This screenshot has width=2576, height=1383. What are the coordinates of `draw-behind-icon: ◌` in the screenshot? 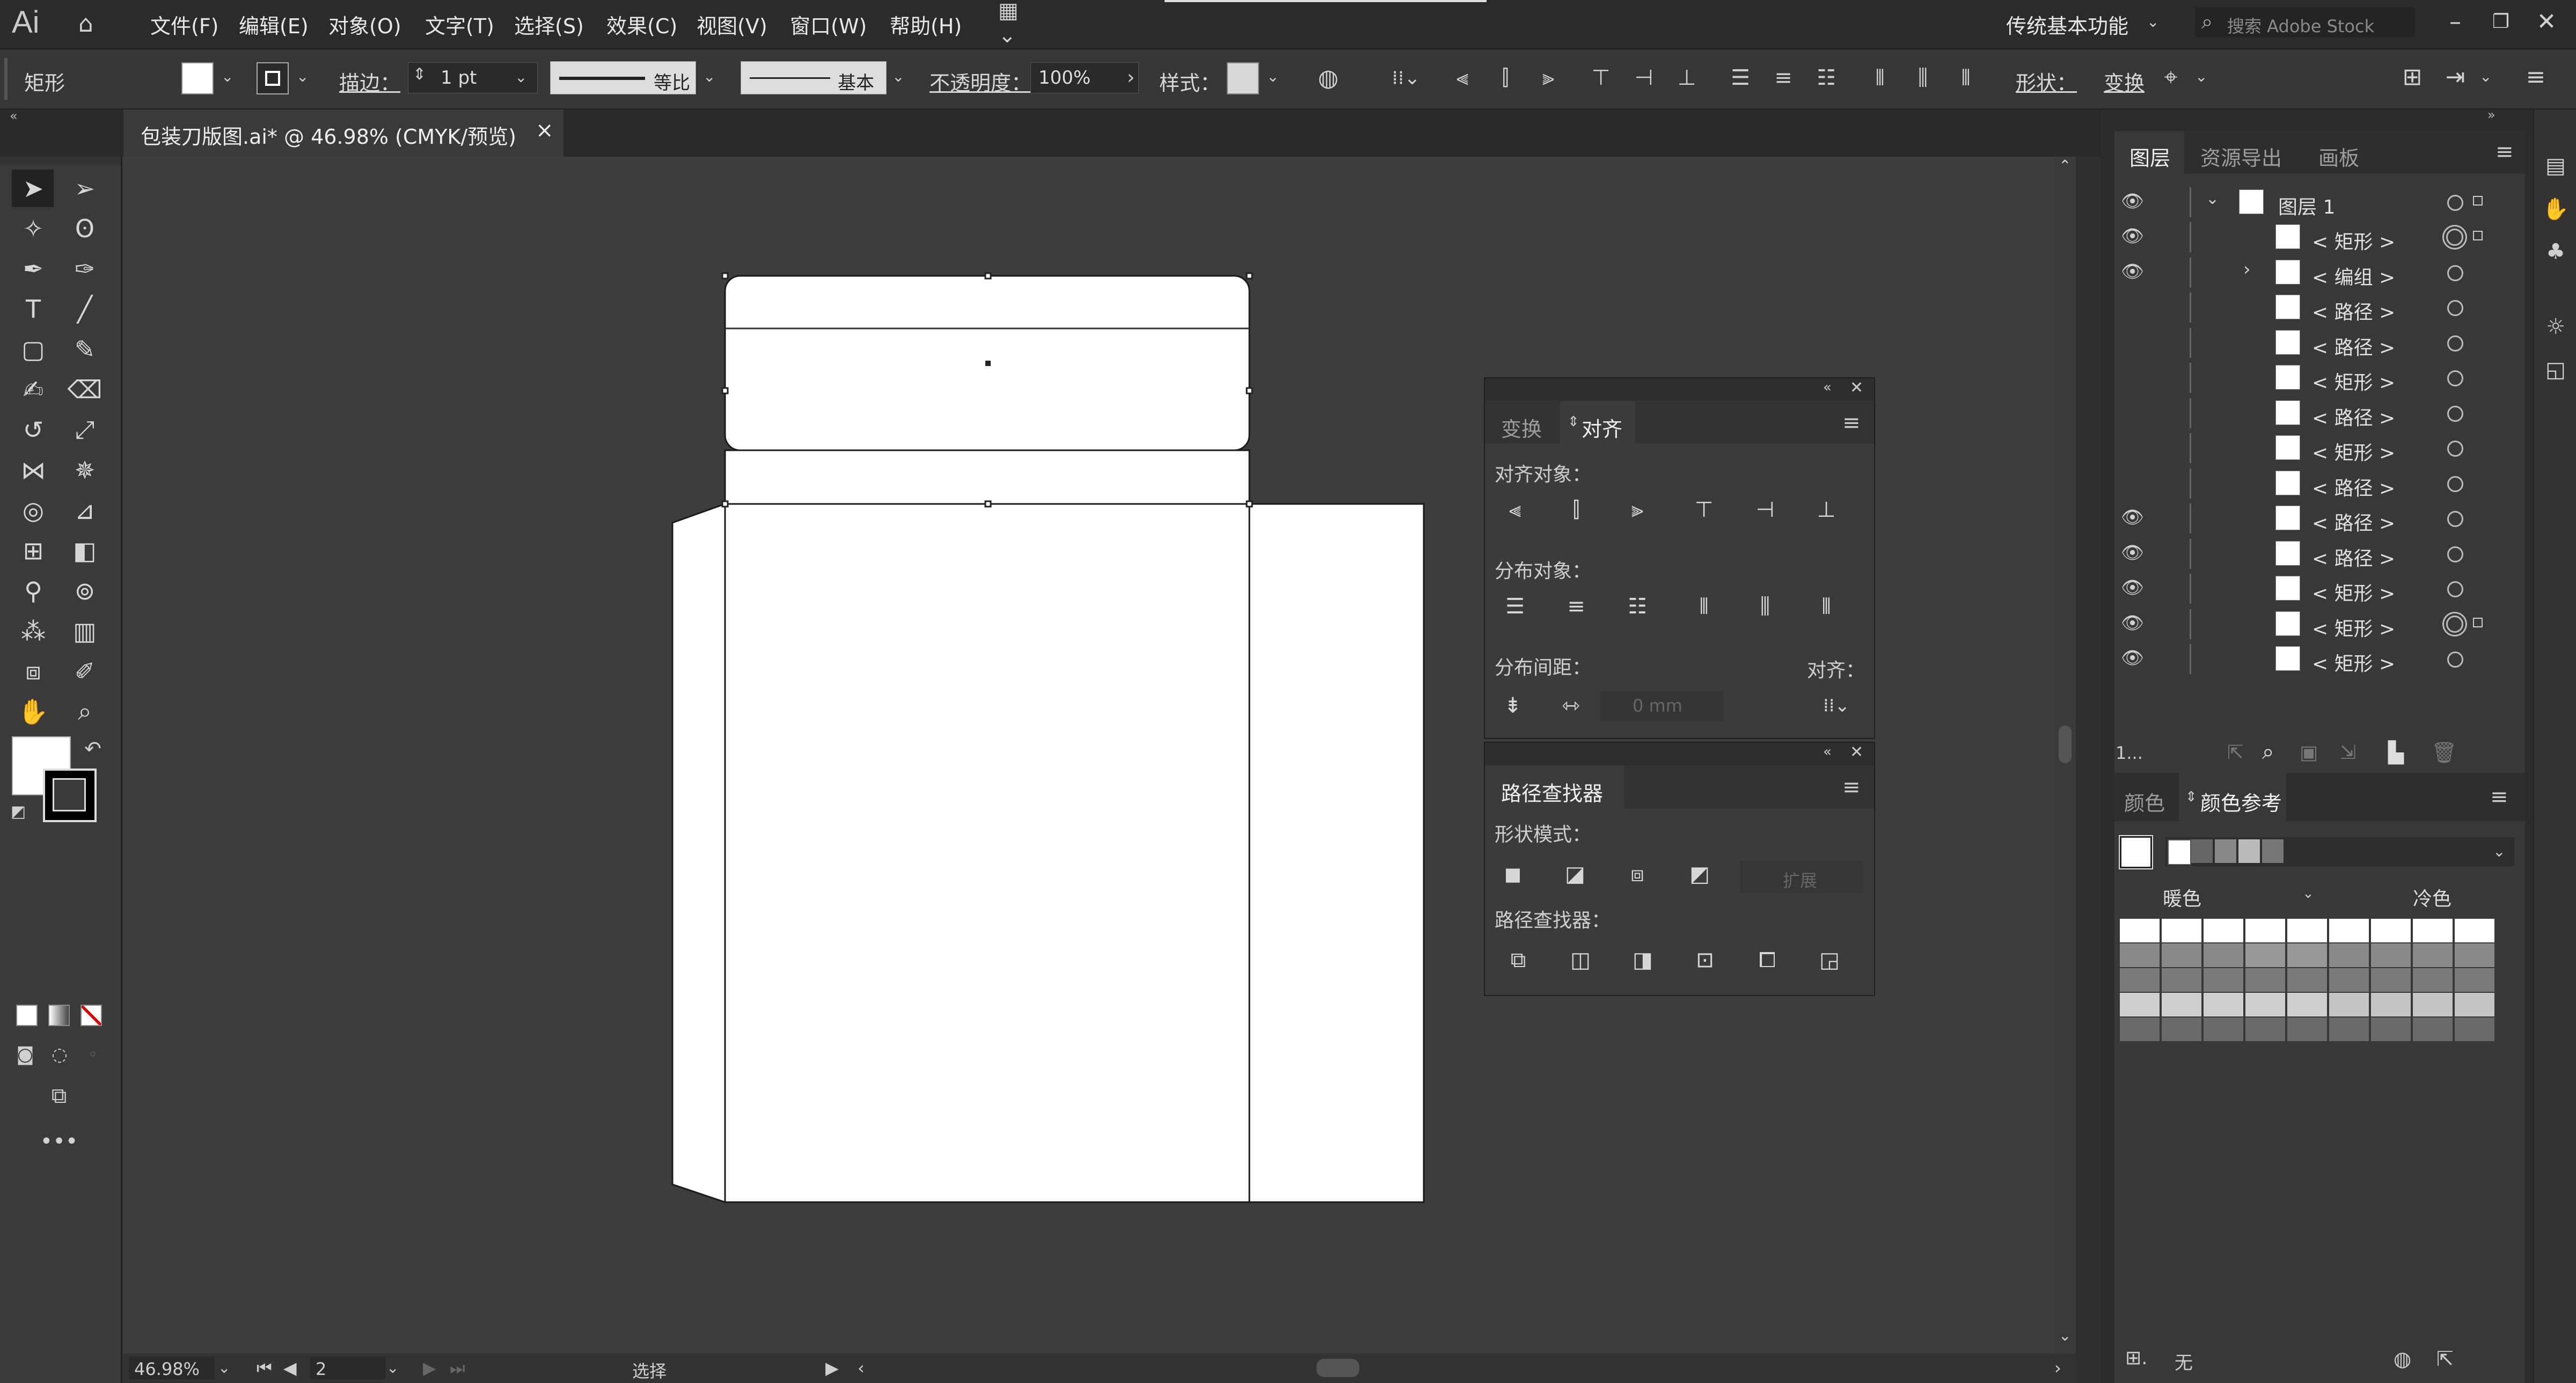 It's located at (59, 1054).